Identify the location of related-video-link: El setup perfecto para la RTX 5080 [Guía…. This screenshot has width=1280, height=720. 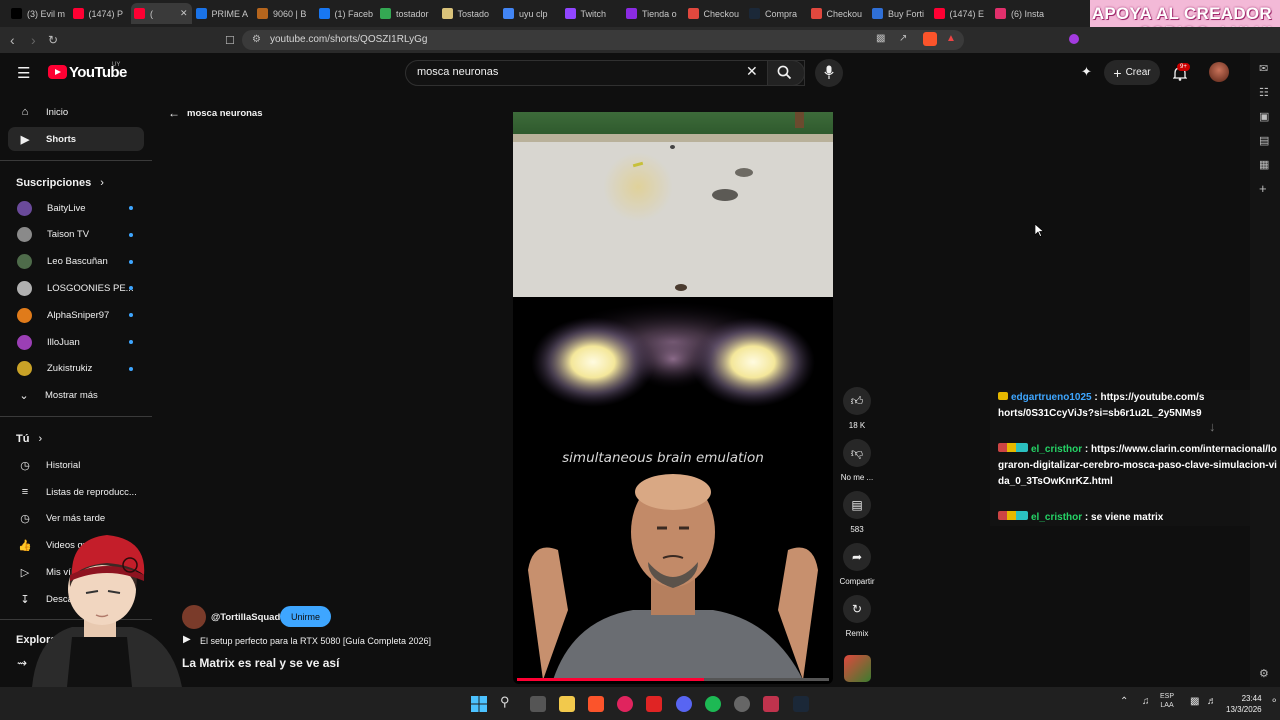
(315, 641).